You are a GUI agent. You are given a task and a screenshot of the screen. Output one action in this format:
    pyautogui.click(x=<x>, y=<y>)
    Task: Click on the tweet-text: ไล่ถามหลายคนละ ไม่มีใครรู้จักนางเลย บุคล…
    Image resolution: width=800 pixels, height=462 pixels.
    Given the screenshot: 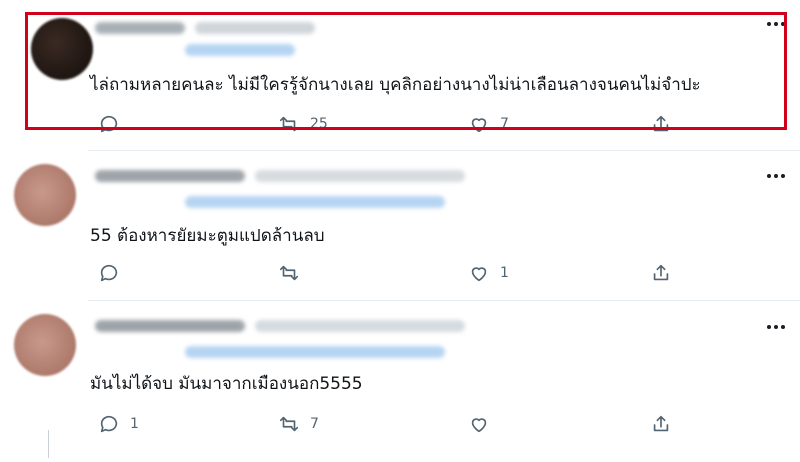 What is the action you would take?
    pyautogui.click(x=395, y=85)
    